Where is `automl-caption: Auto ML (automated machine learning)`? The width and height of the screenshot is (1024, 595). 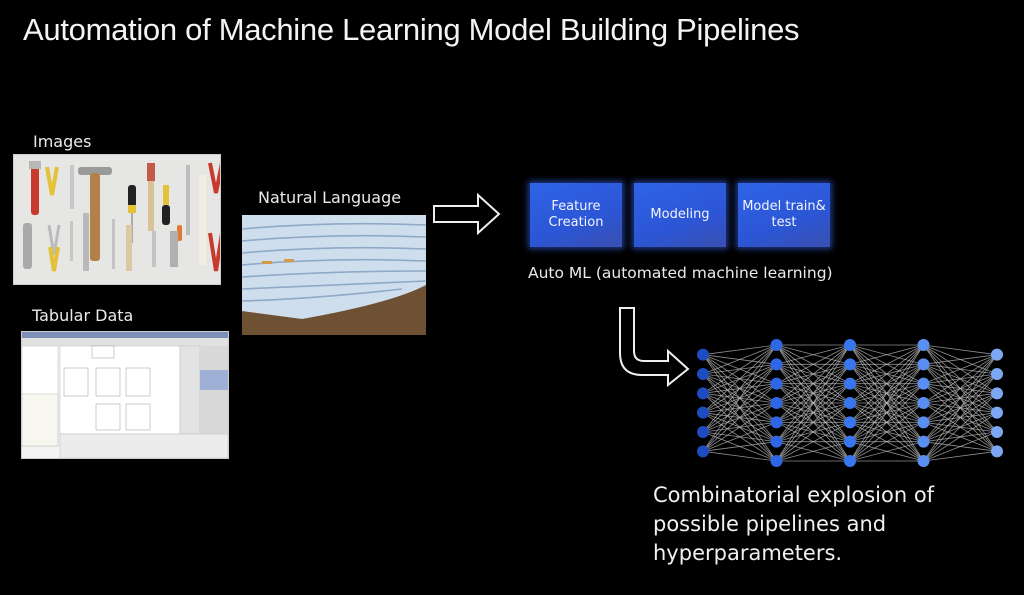
automl-caption: Auto ML (automated machine learning) is located at coordinates (680, 273).